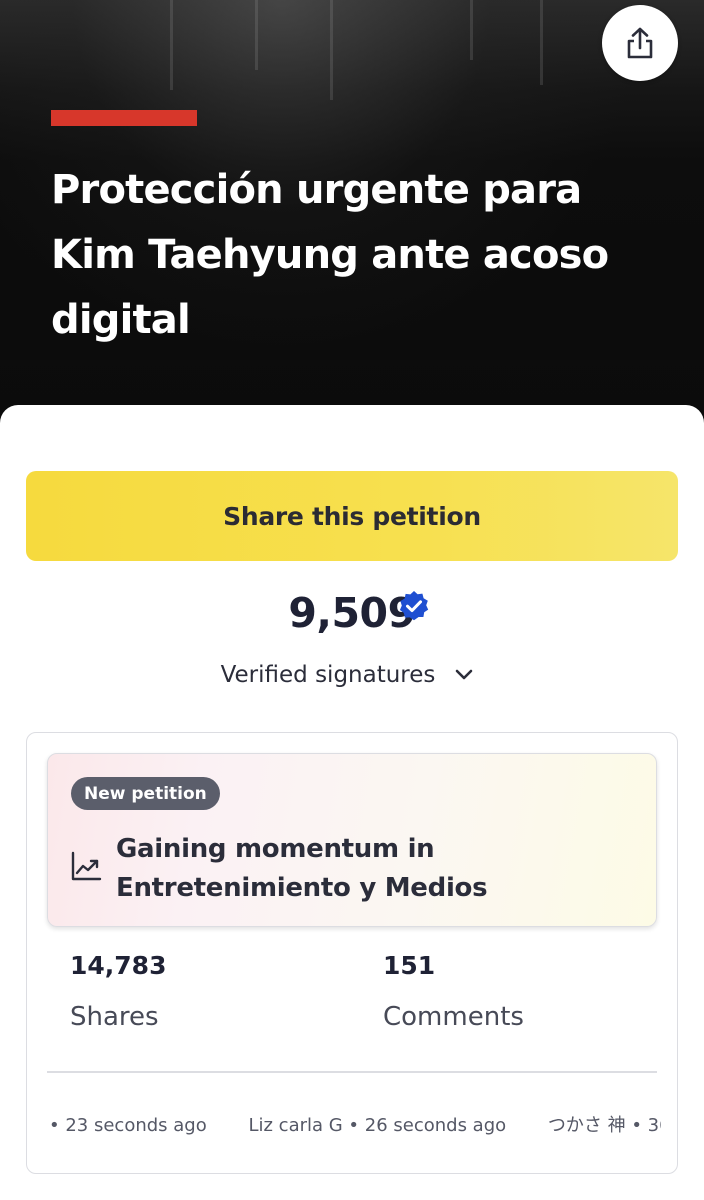 Image resolution: width=704 pixels, height=1200 pixels. I want to click on comments-value: 151, so click(409, 965).